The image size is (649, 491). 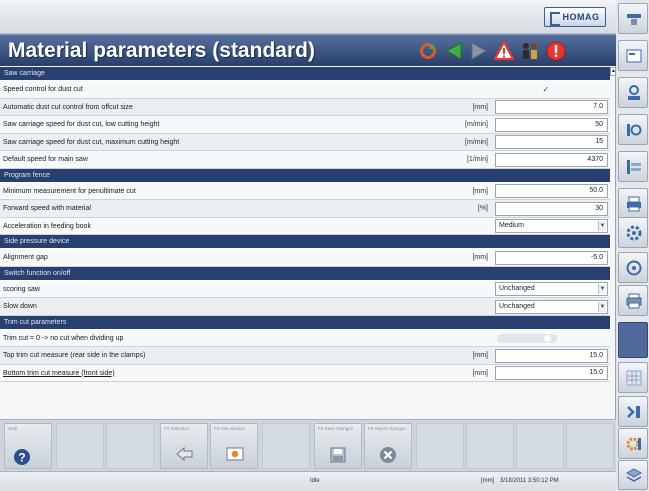 I want to click on sidebar-program-button, so click(x=633, y=55).